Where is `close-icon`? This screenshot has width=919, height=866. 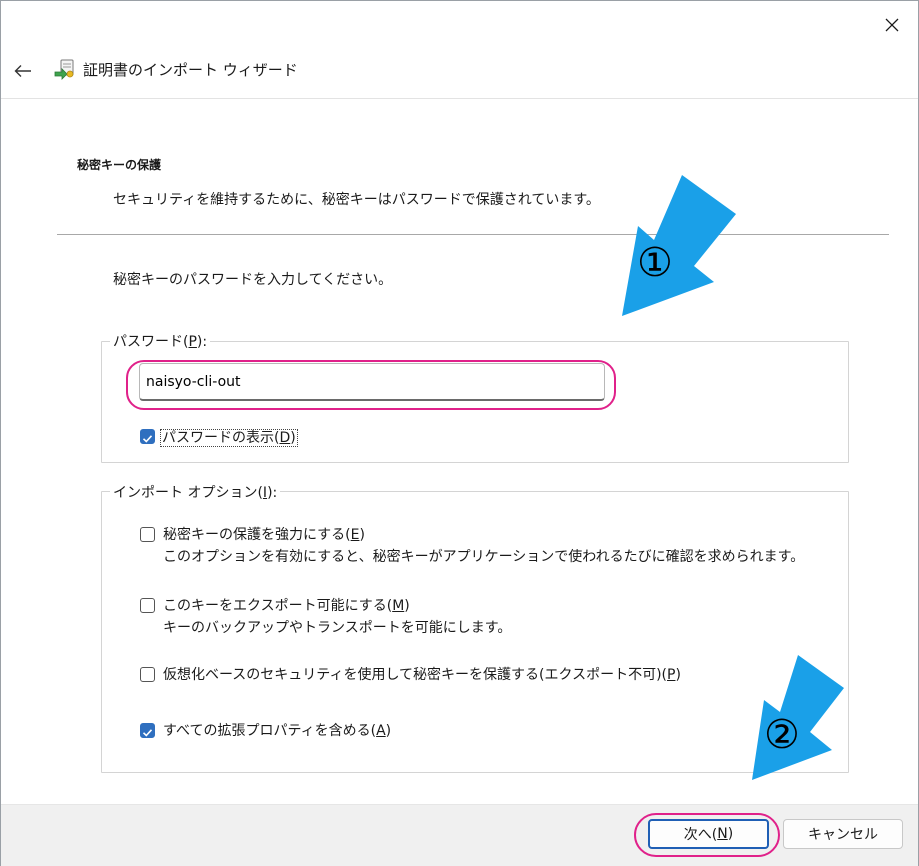 close-icon is located at coordinates (892, 25).